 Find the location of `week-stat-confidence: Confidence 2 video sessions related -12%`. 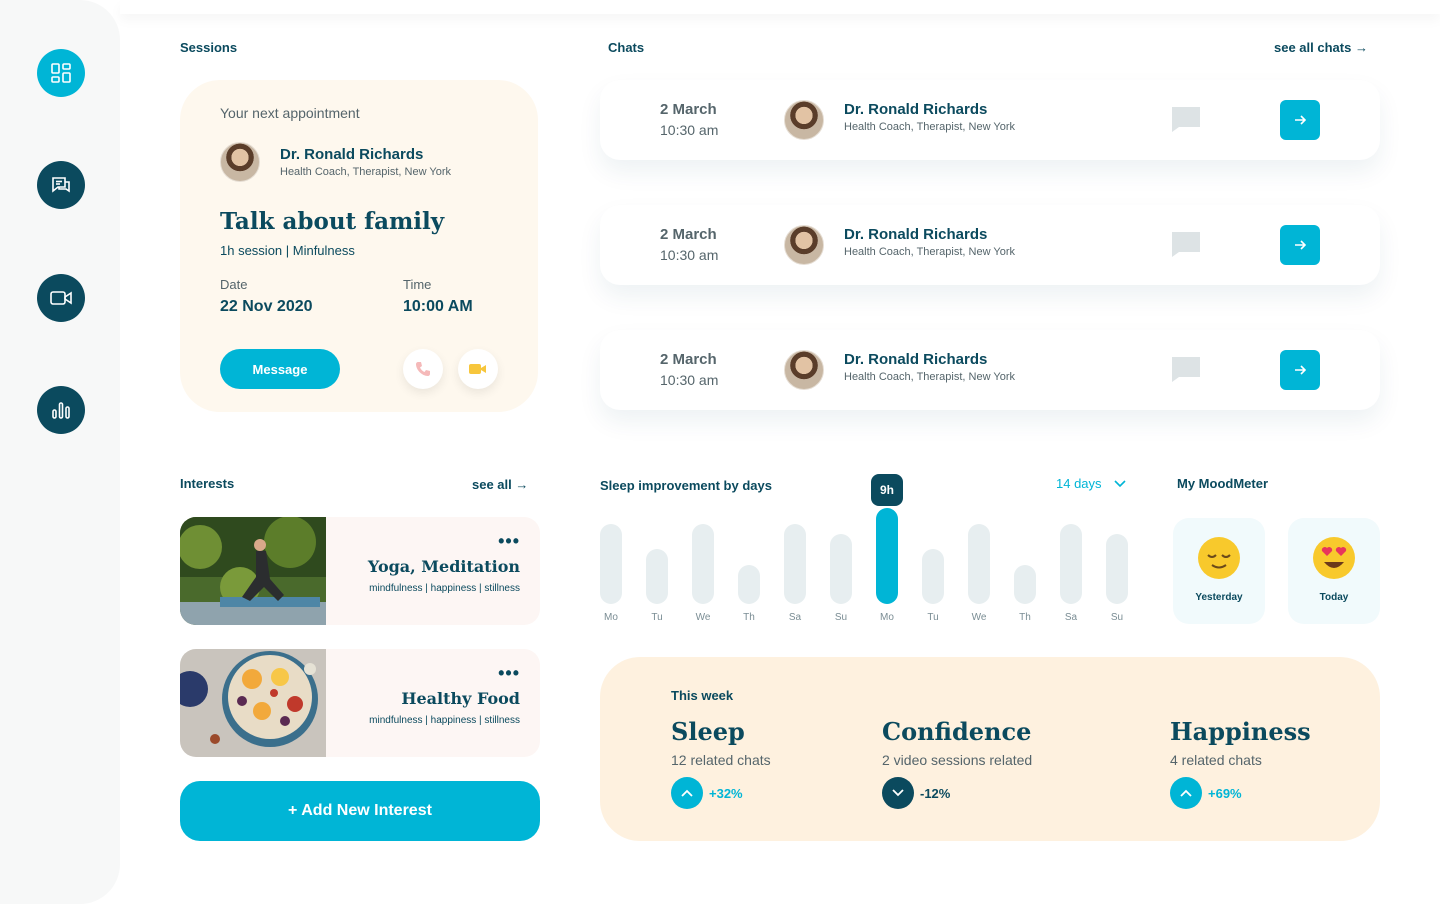

week-stat-confidence: Confidence 2 video sessions related -12% is located at coordinates (957, 763).